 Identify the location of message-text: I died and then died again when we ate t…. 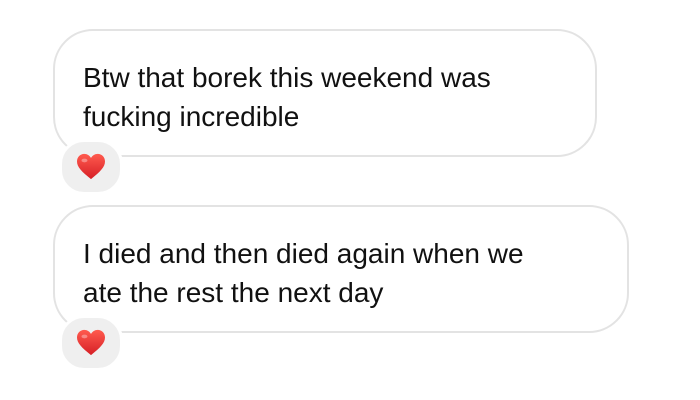
(303, 273).